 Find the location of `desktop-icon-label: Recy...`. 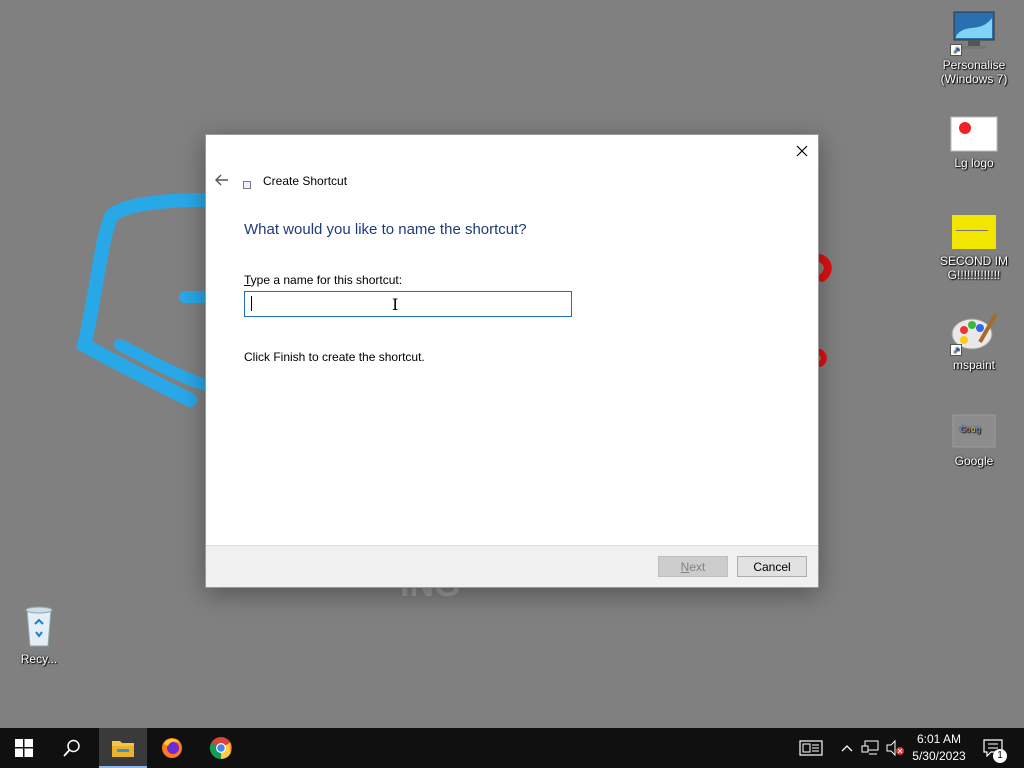

desktop-icon-label: Recy... is located at coordinates (39, 659).